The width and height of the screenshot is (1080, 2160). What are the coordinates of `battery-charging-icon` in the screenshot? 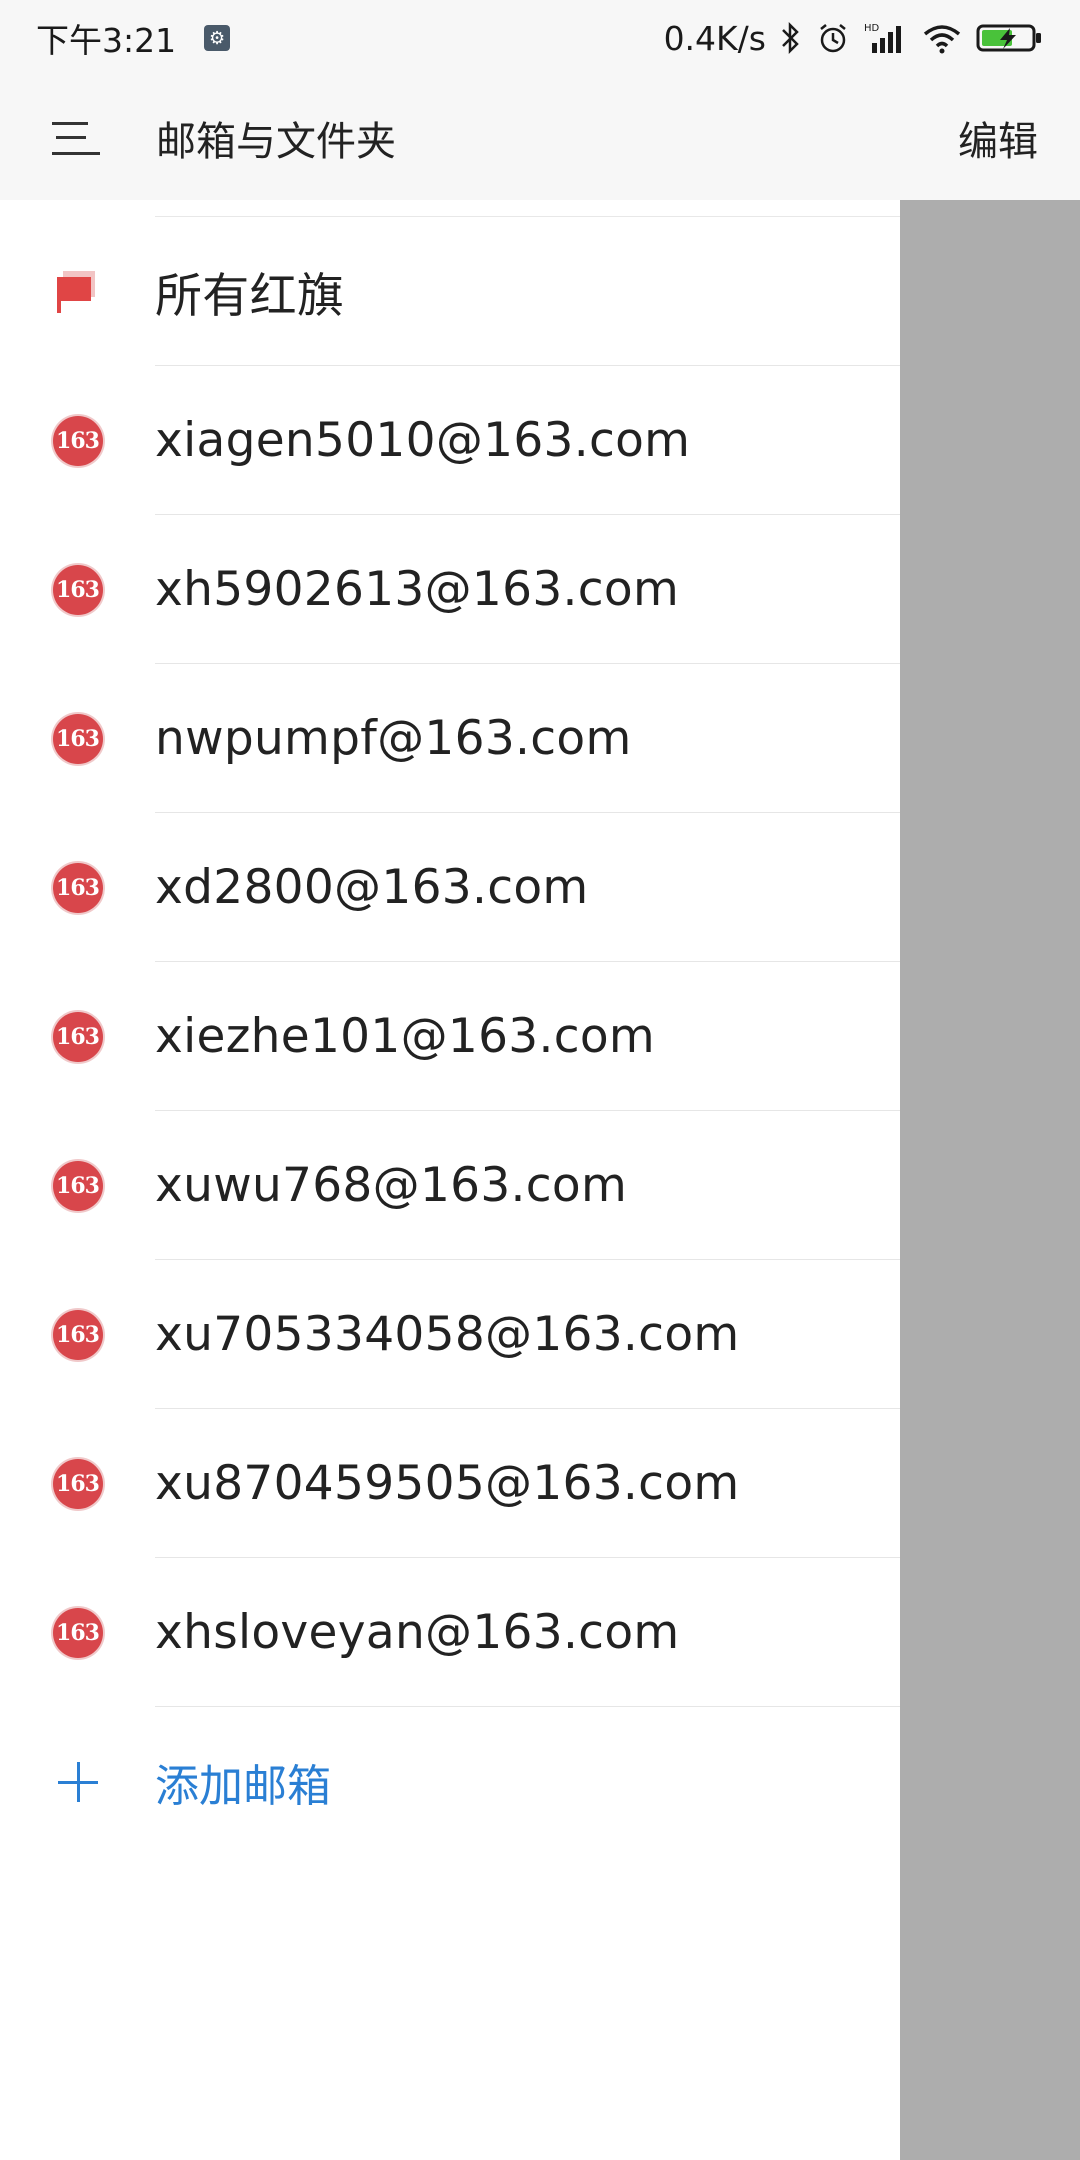 It's located at (1010, 38).